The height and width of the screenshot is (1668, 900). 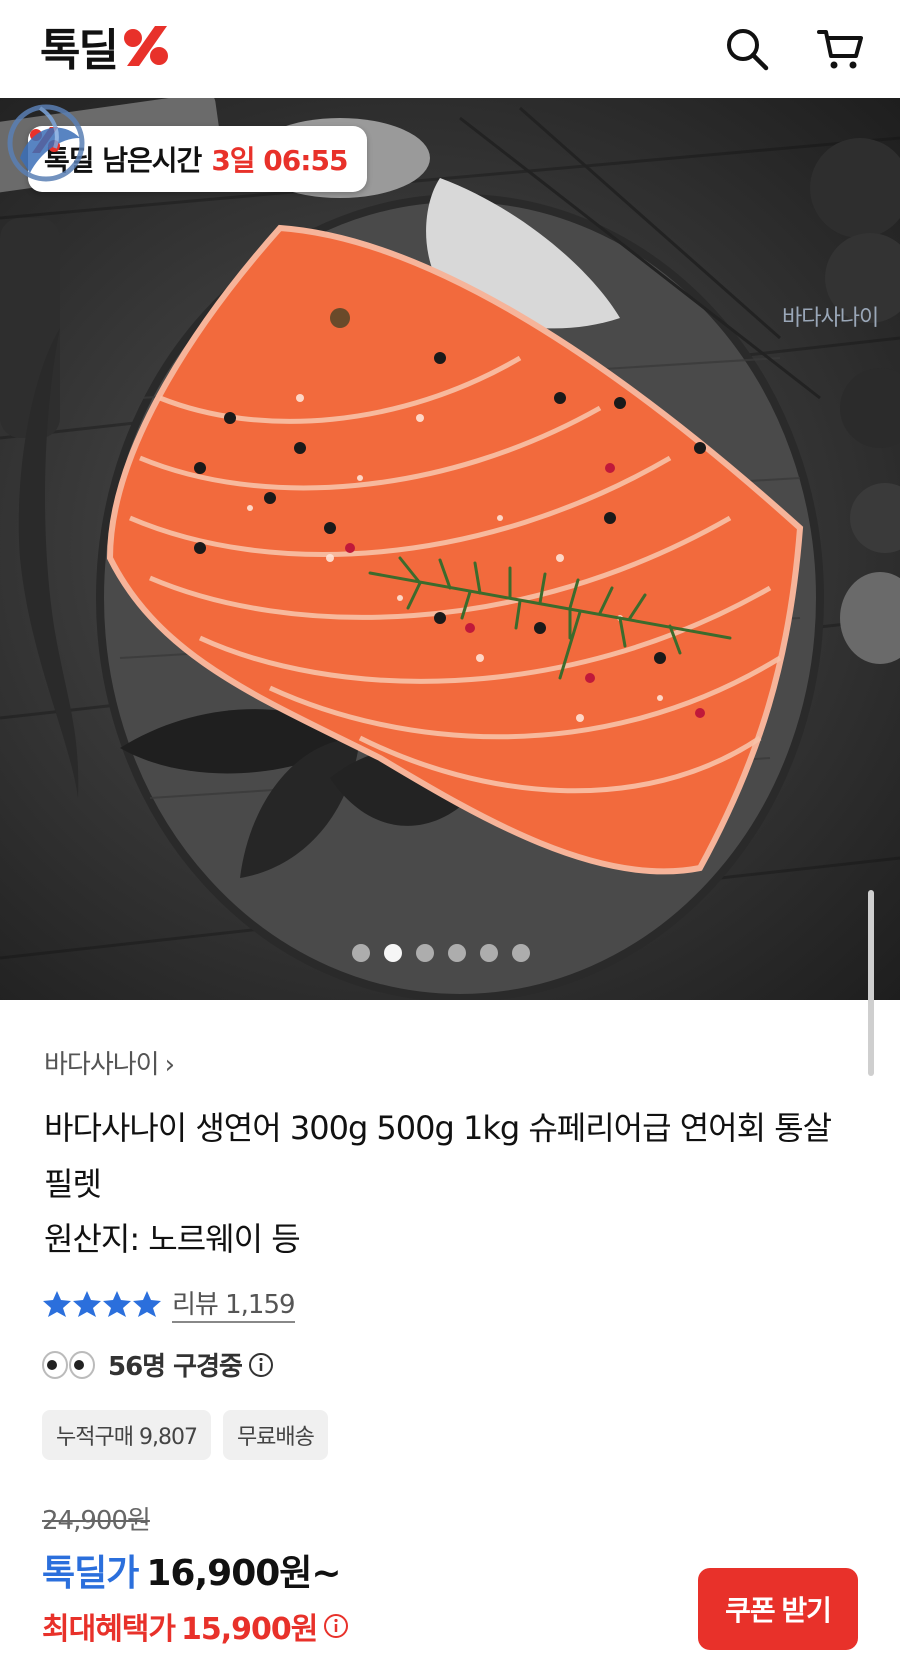 I want to click on deal-price-label: 톡딜가, so click(x=90, y=1573).